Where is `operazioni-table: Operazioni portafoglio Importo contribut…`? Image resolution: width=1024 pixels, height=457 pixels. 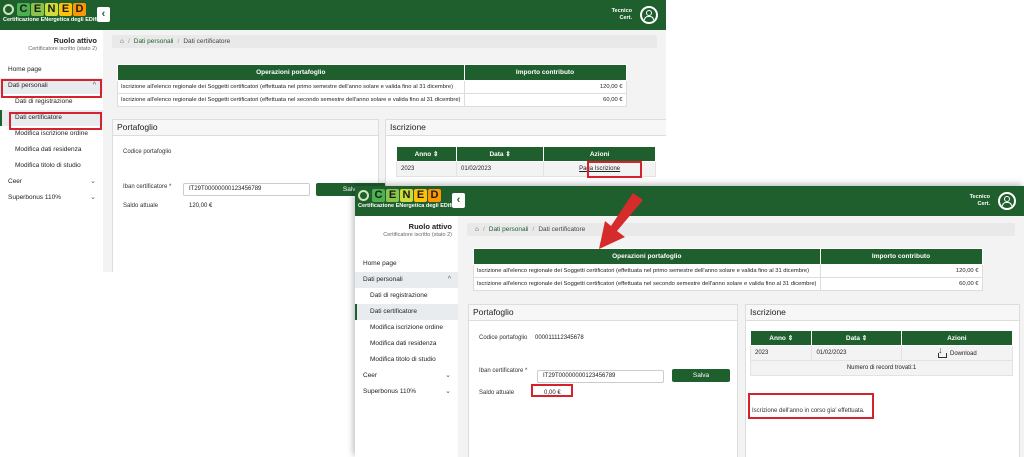 operazioni-table: Operazioni portafoglio Importo contribut… is located at coordinates (372, 85).